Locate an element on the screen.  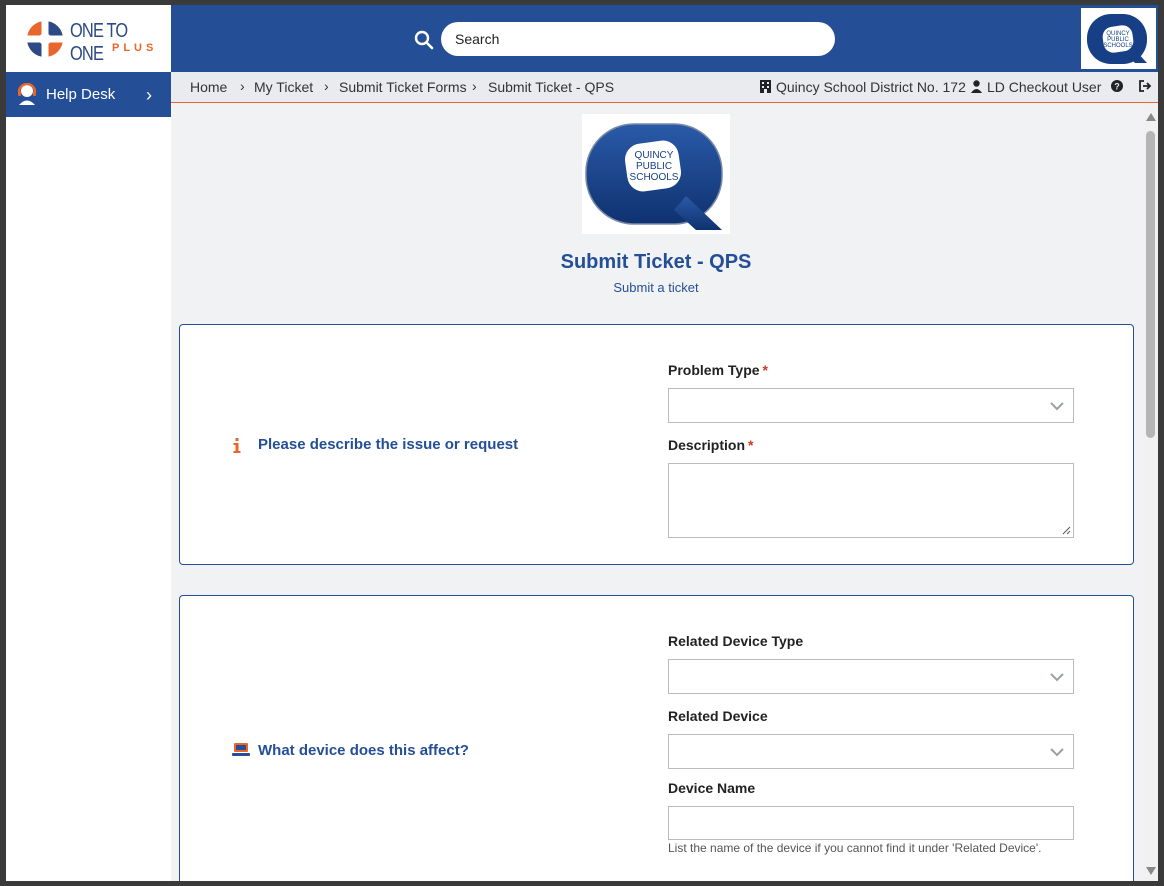
sidebar: Help Desk › is located at coordinates (88, 476).